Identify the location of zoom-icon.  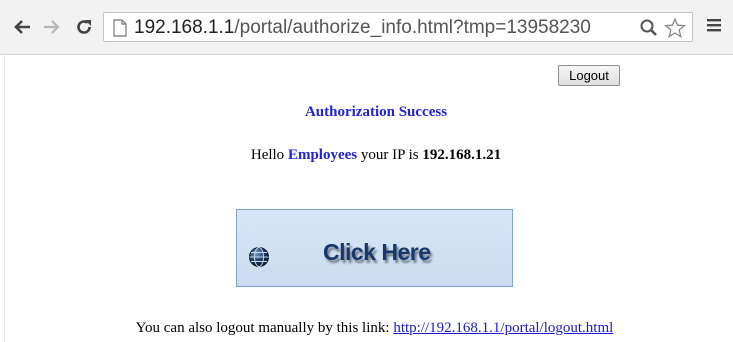
(649, 28).